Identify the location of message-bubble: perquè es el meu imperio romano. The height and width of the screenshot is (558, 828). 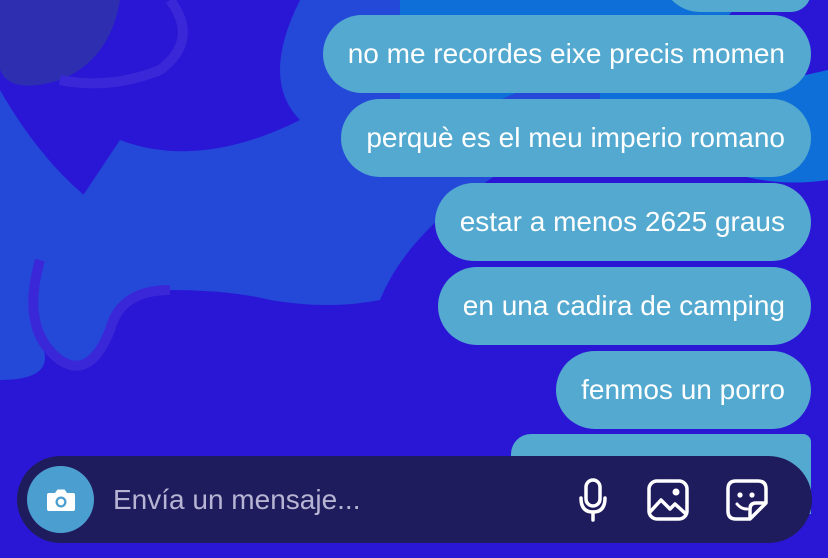
(576, 138).